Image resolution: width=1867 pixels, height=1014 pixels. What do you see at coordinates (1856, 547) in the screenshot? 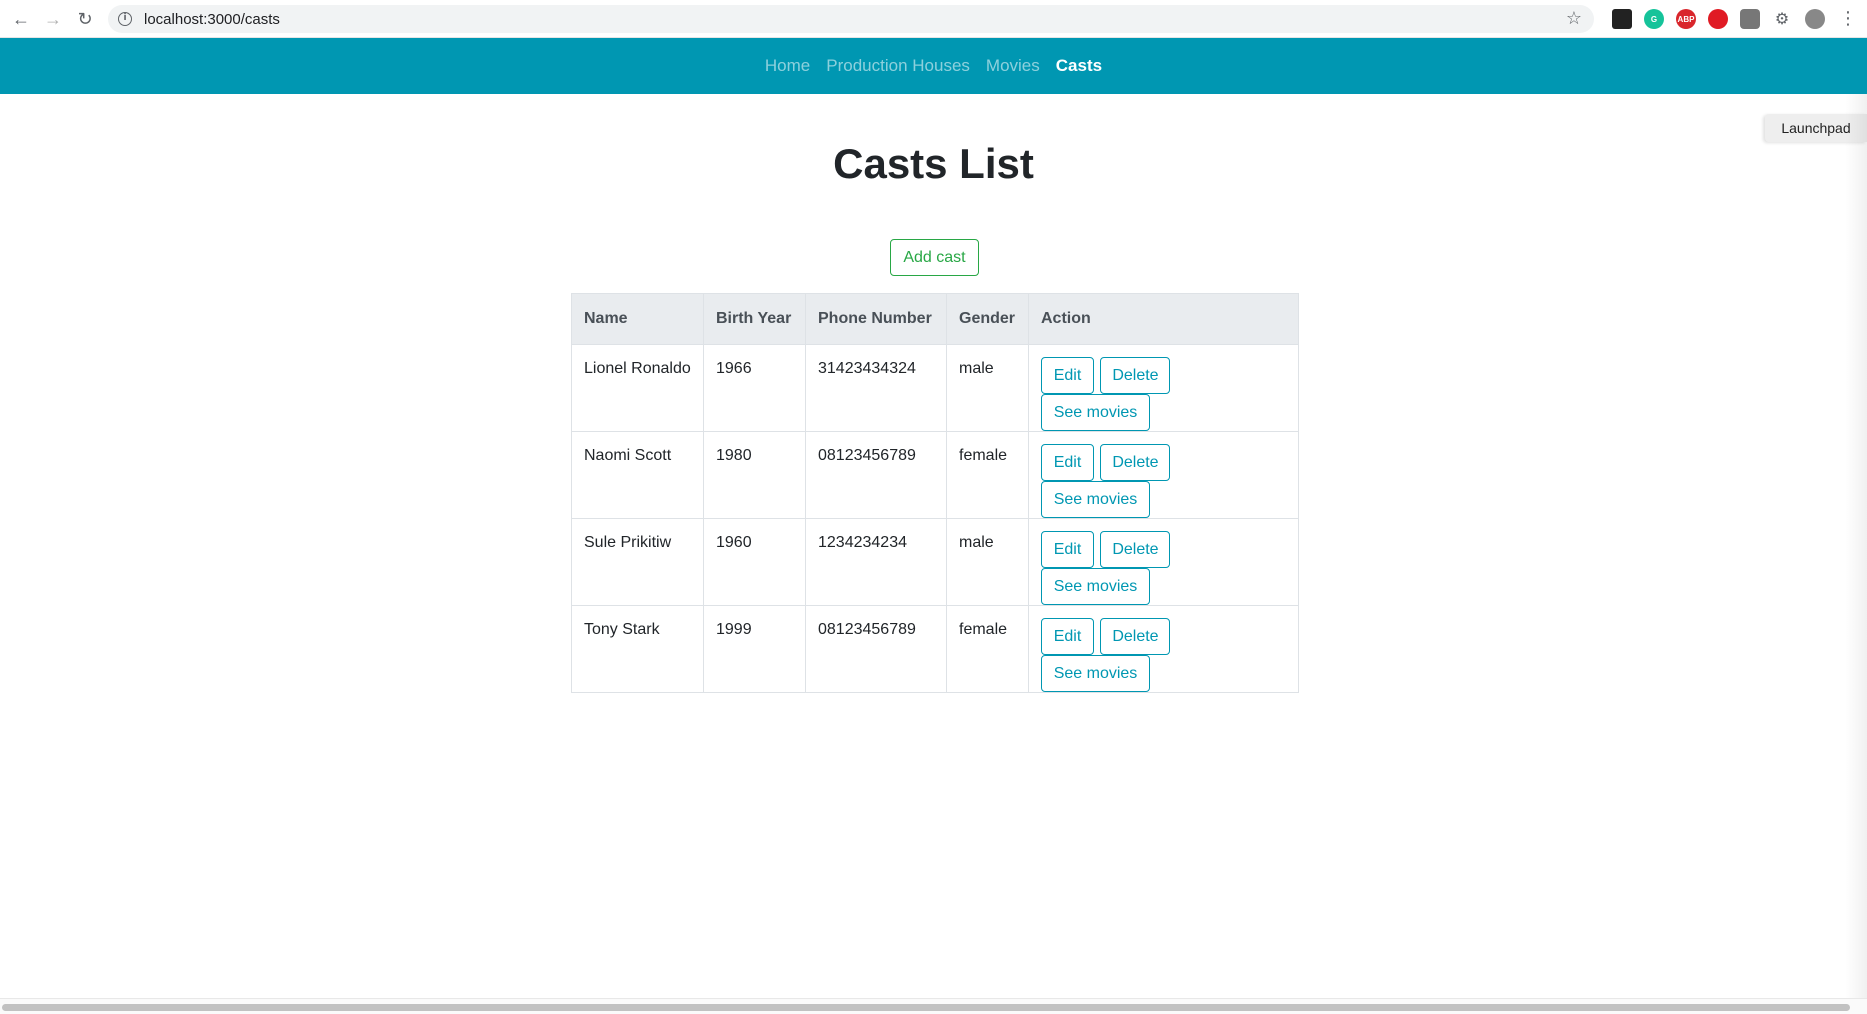
I see `page-edge-shadow` at bounding box center [1856, 547].